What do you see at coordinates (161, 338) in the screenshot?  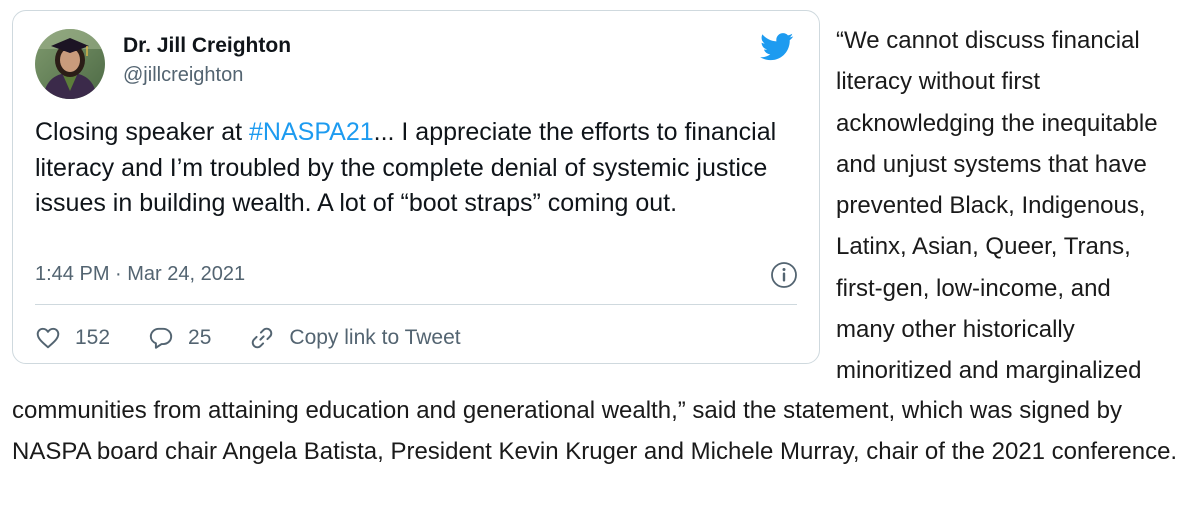 I see `speech-bubble-icon` at bounding box center [161, 338].